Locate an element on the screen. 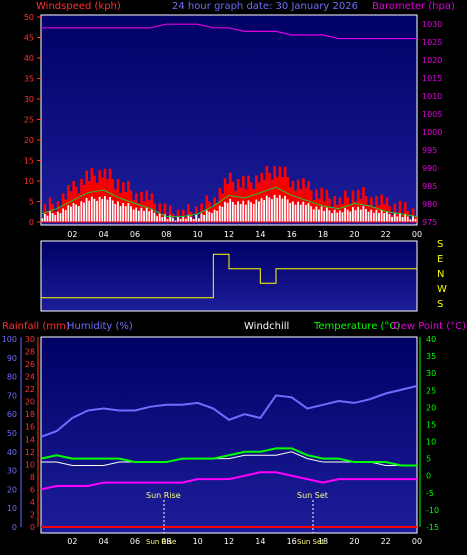  temperature-axis: -15 -10 -5 0 5 10 15 20 25 30 35 40 is located at coordinates (429, 433).